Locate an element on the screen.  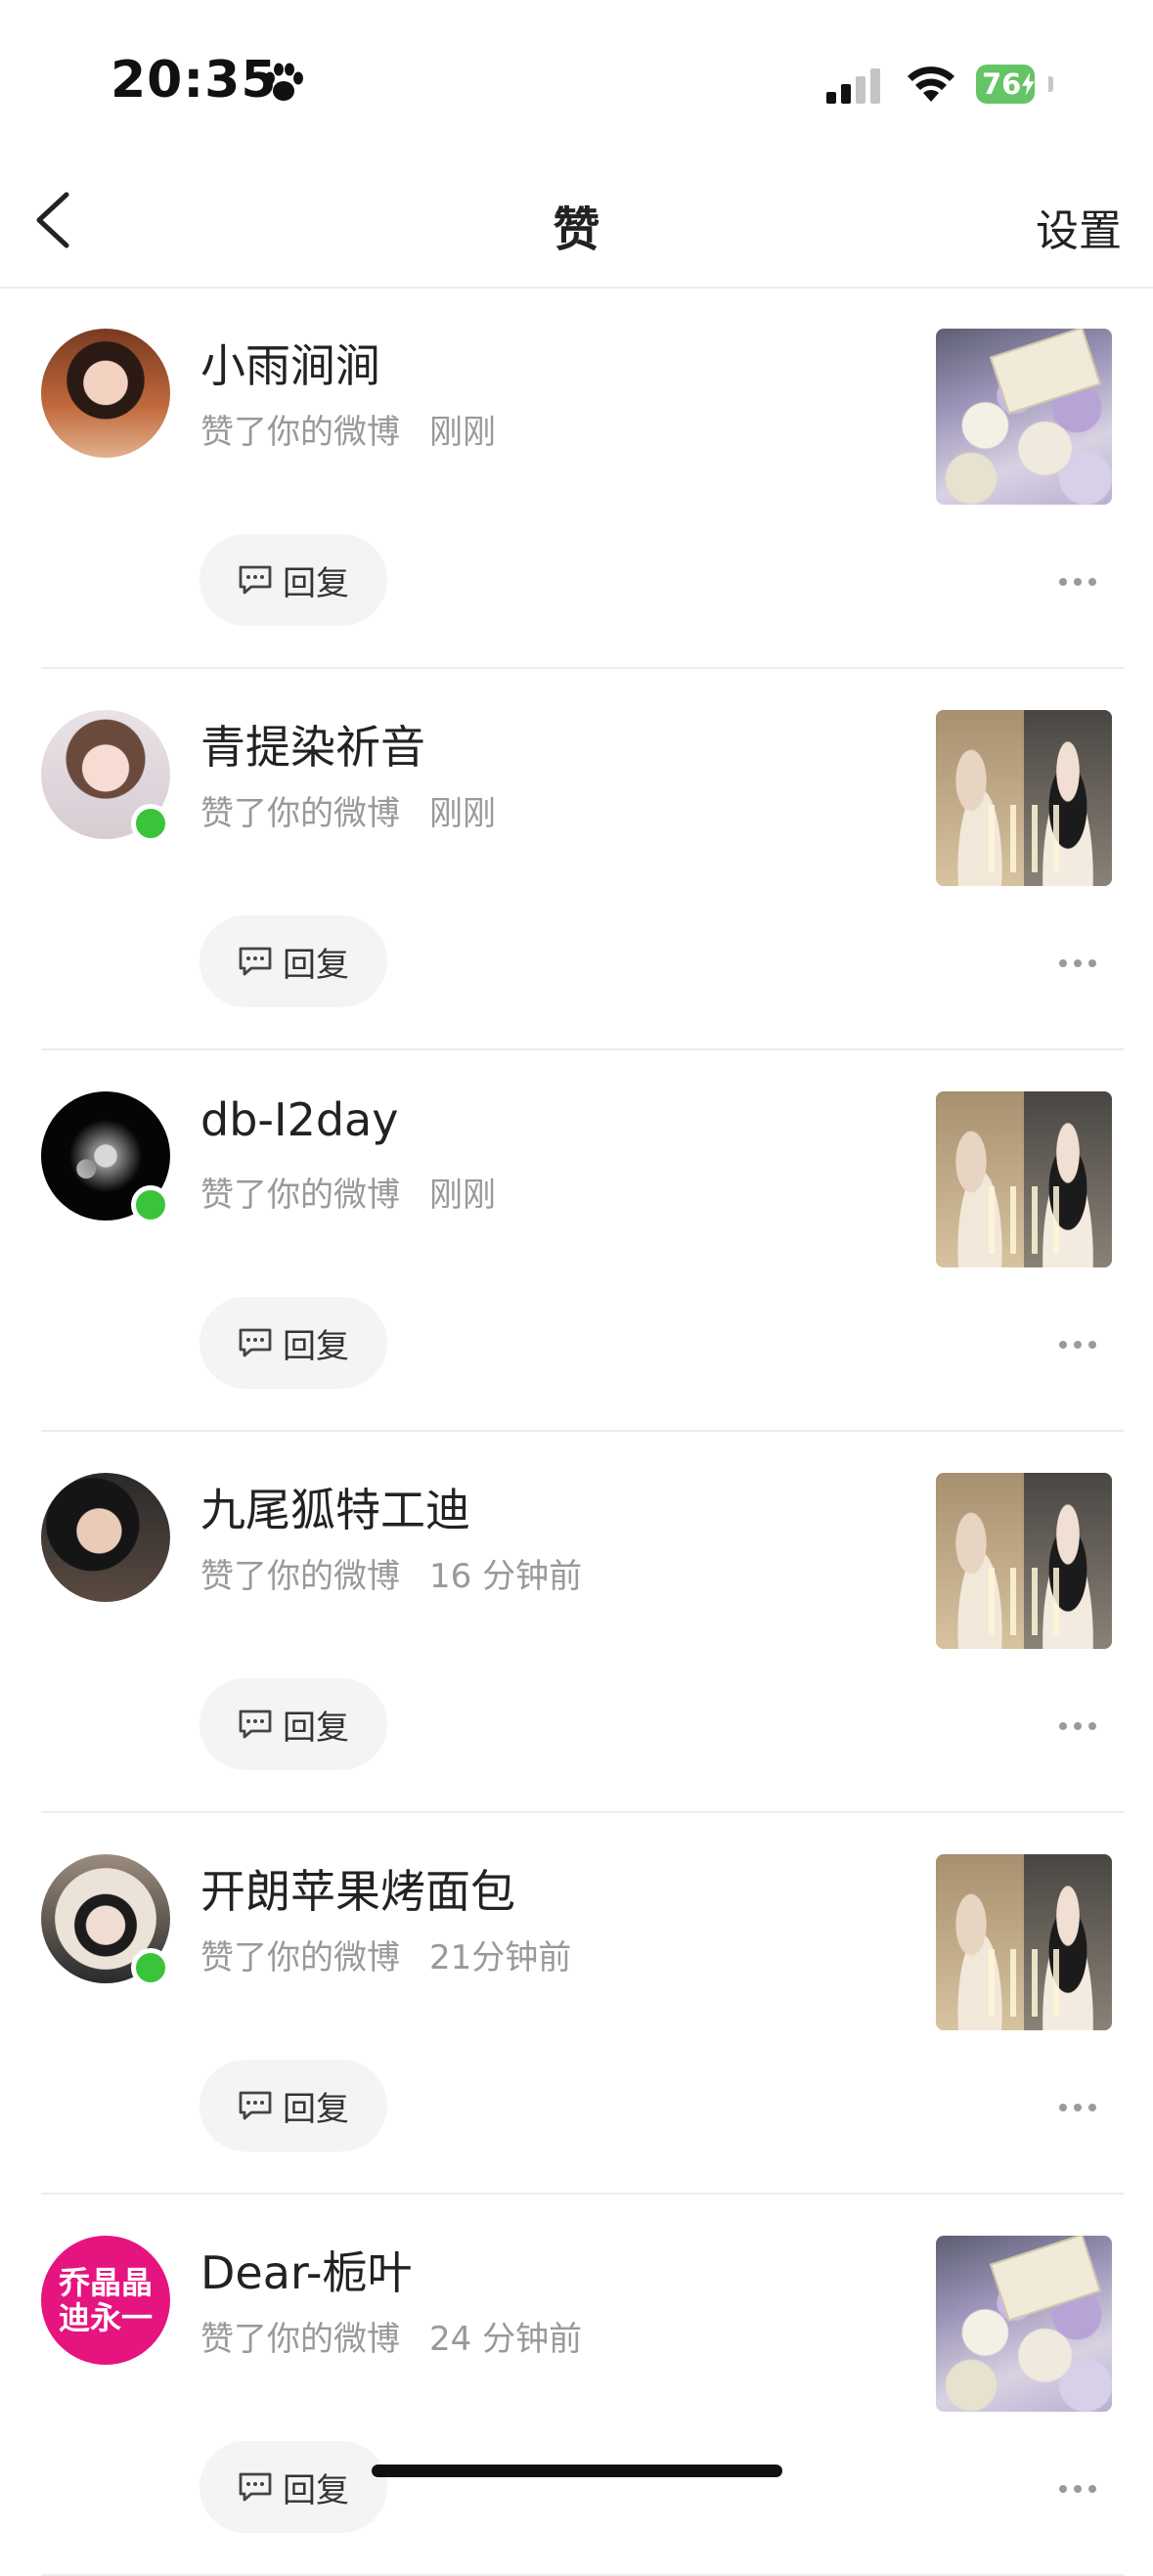
username: 九尾狐特工迪 is located at coordinates (335, 1507).